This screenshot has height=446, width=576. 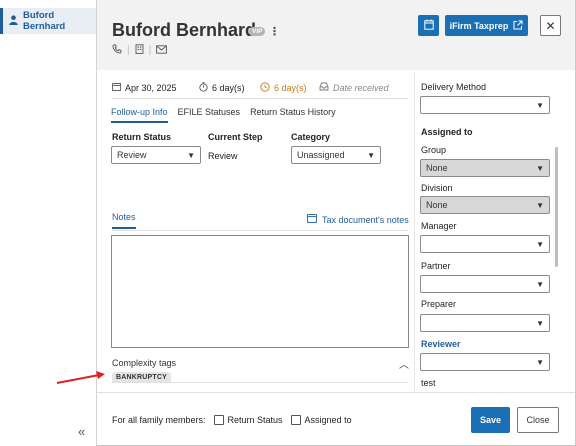 I want to click on ifirm-taxprep-button: iFirm Taxprep, so click(x=486, y=25).